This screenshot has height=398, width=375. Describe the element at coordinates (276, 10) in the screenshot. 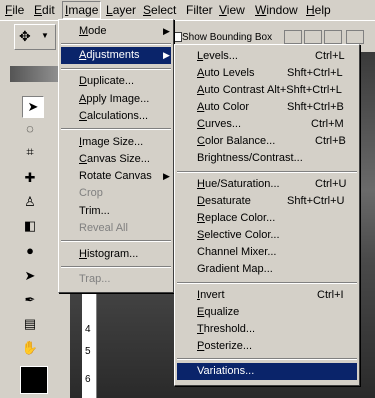

I see `menu-window: Window` at that location.